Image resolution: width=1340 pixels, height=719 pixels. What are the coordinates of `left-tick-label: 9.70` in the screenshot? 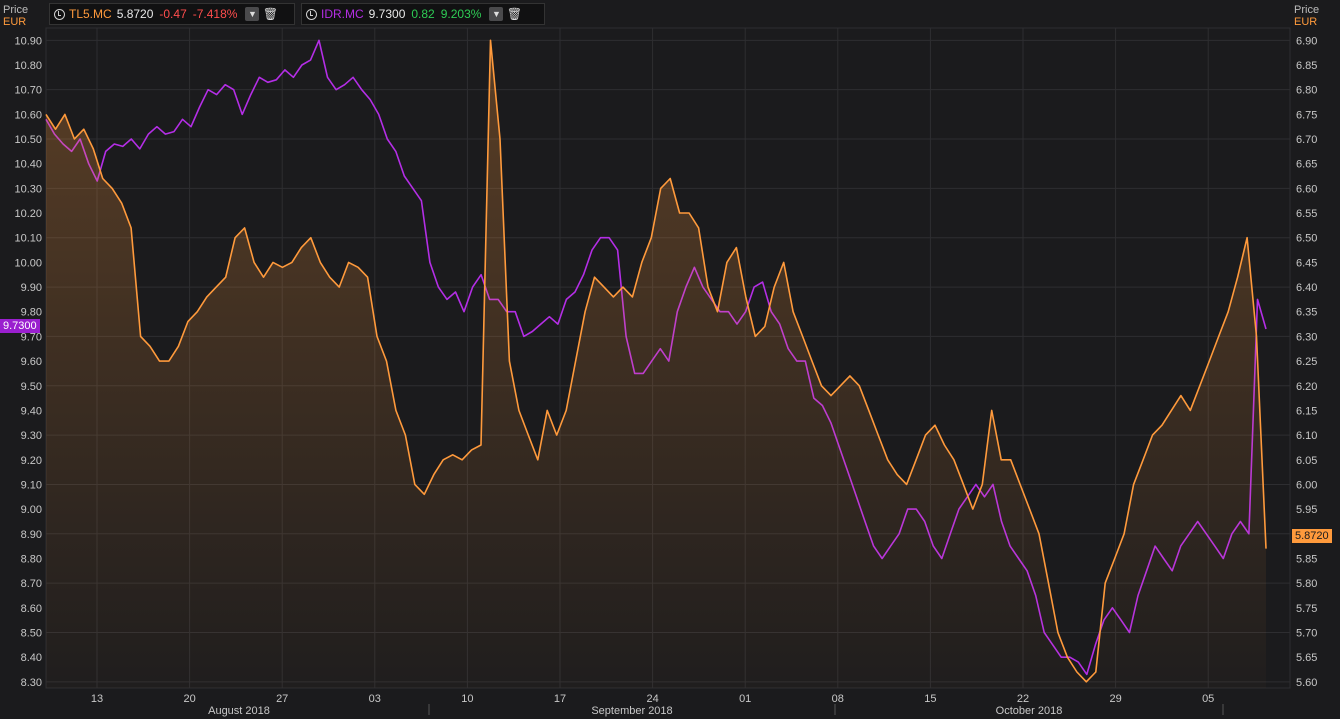 It's located at (31, 337).